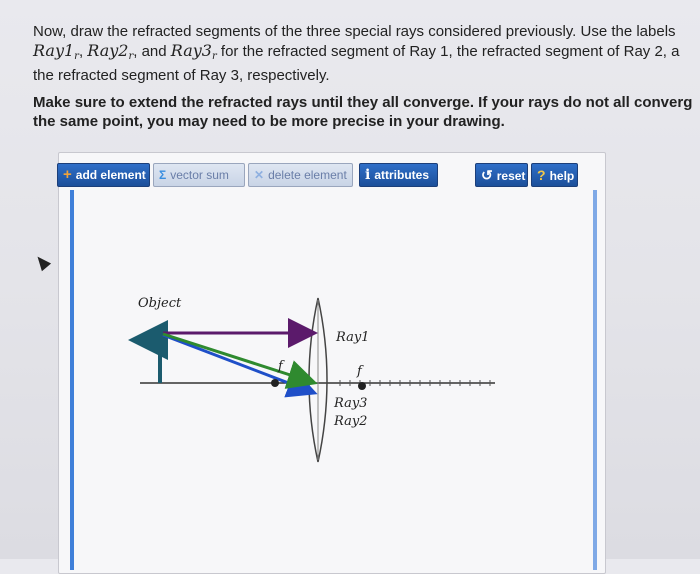 The width and height of the screenshot is (700, 574). Describe the element at coordinates (350, 403) in the screenshot. I see `ray3-label: Ray3` at that location.